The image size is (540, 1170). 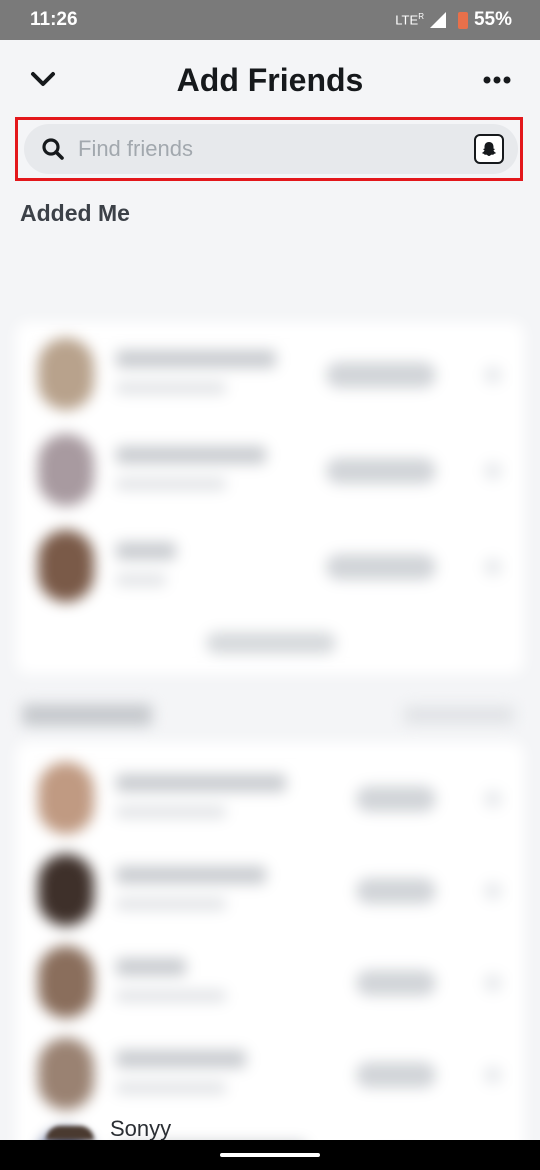 I want to click on view-more-button, so click(x=271, y=643).